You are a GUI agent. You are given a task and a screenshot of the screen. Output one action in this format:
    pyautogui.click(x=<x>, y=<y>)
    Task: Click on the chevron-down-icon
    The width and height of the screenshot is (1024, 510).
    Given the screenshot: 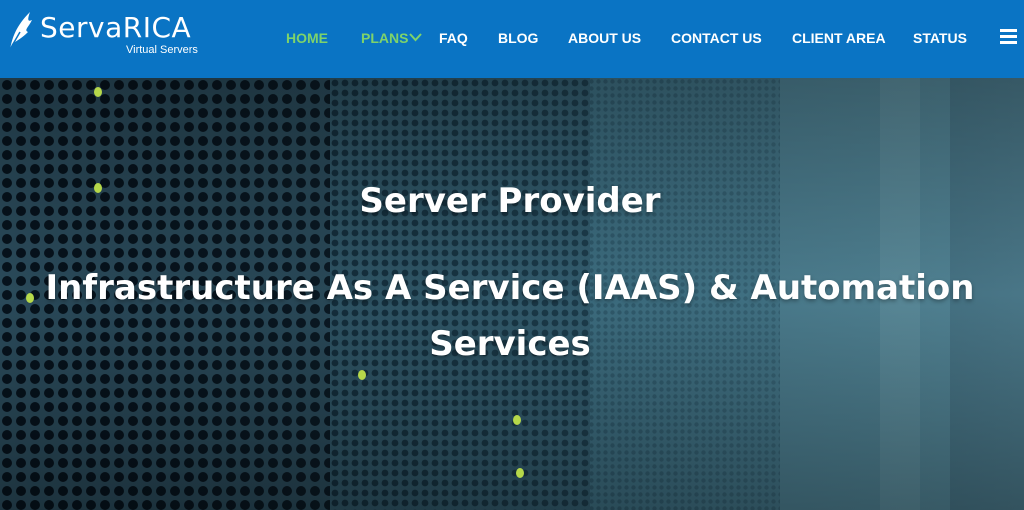 What is the action you would take?
    pyautogui.click(x=415, y=37)
    